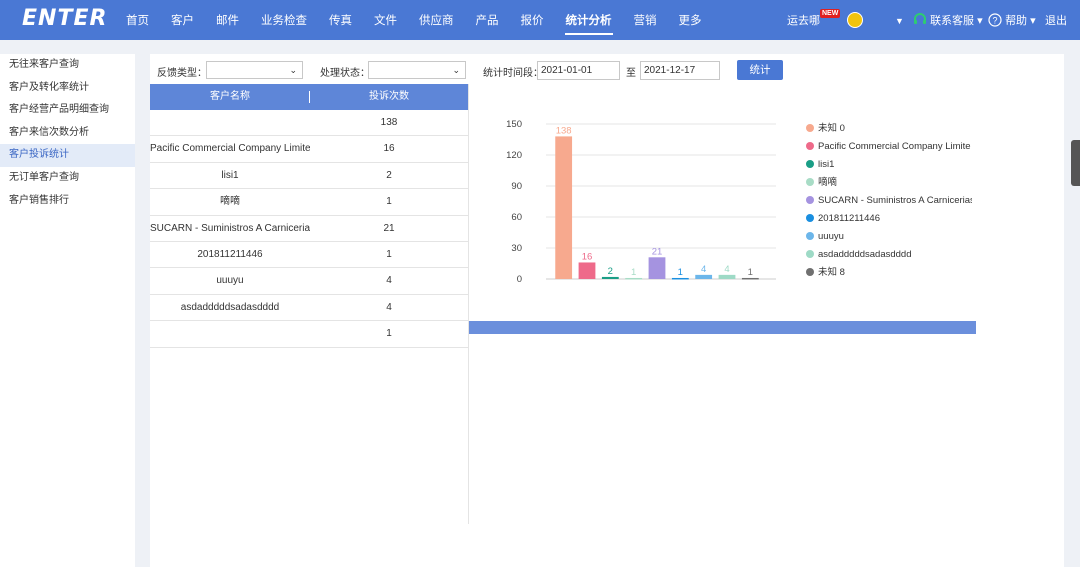 This screenshot has height=567, width=1080. What do you see at coordinates (385, 20) in the screenshot?
I see `nav-item-5: 文件` at bounding box center [385, 20].